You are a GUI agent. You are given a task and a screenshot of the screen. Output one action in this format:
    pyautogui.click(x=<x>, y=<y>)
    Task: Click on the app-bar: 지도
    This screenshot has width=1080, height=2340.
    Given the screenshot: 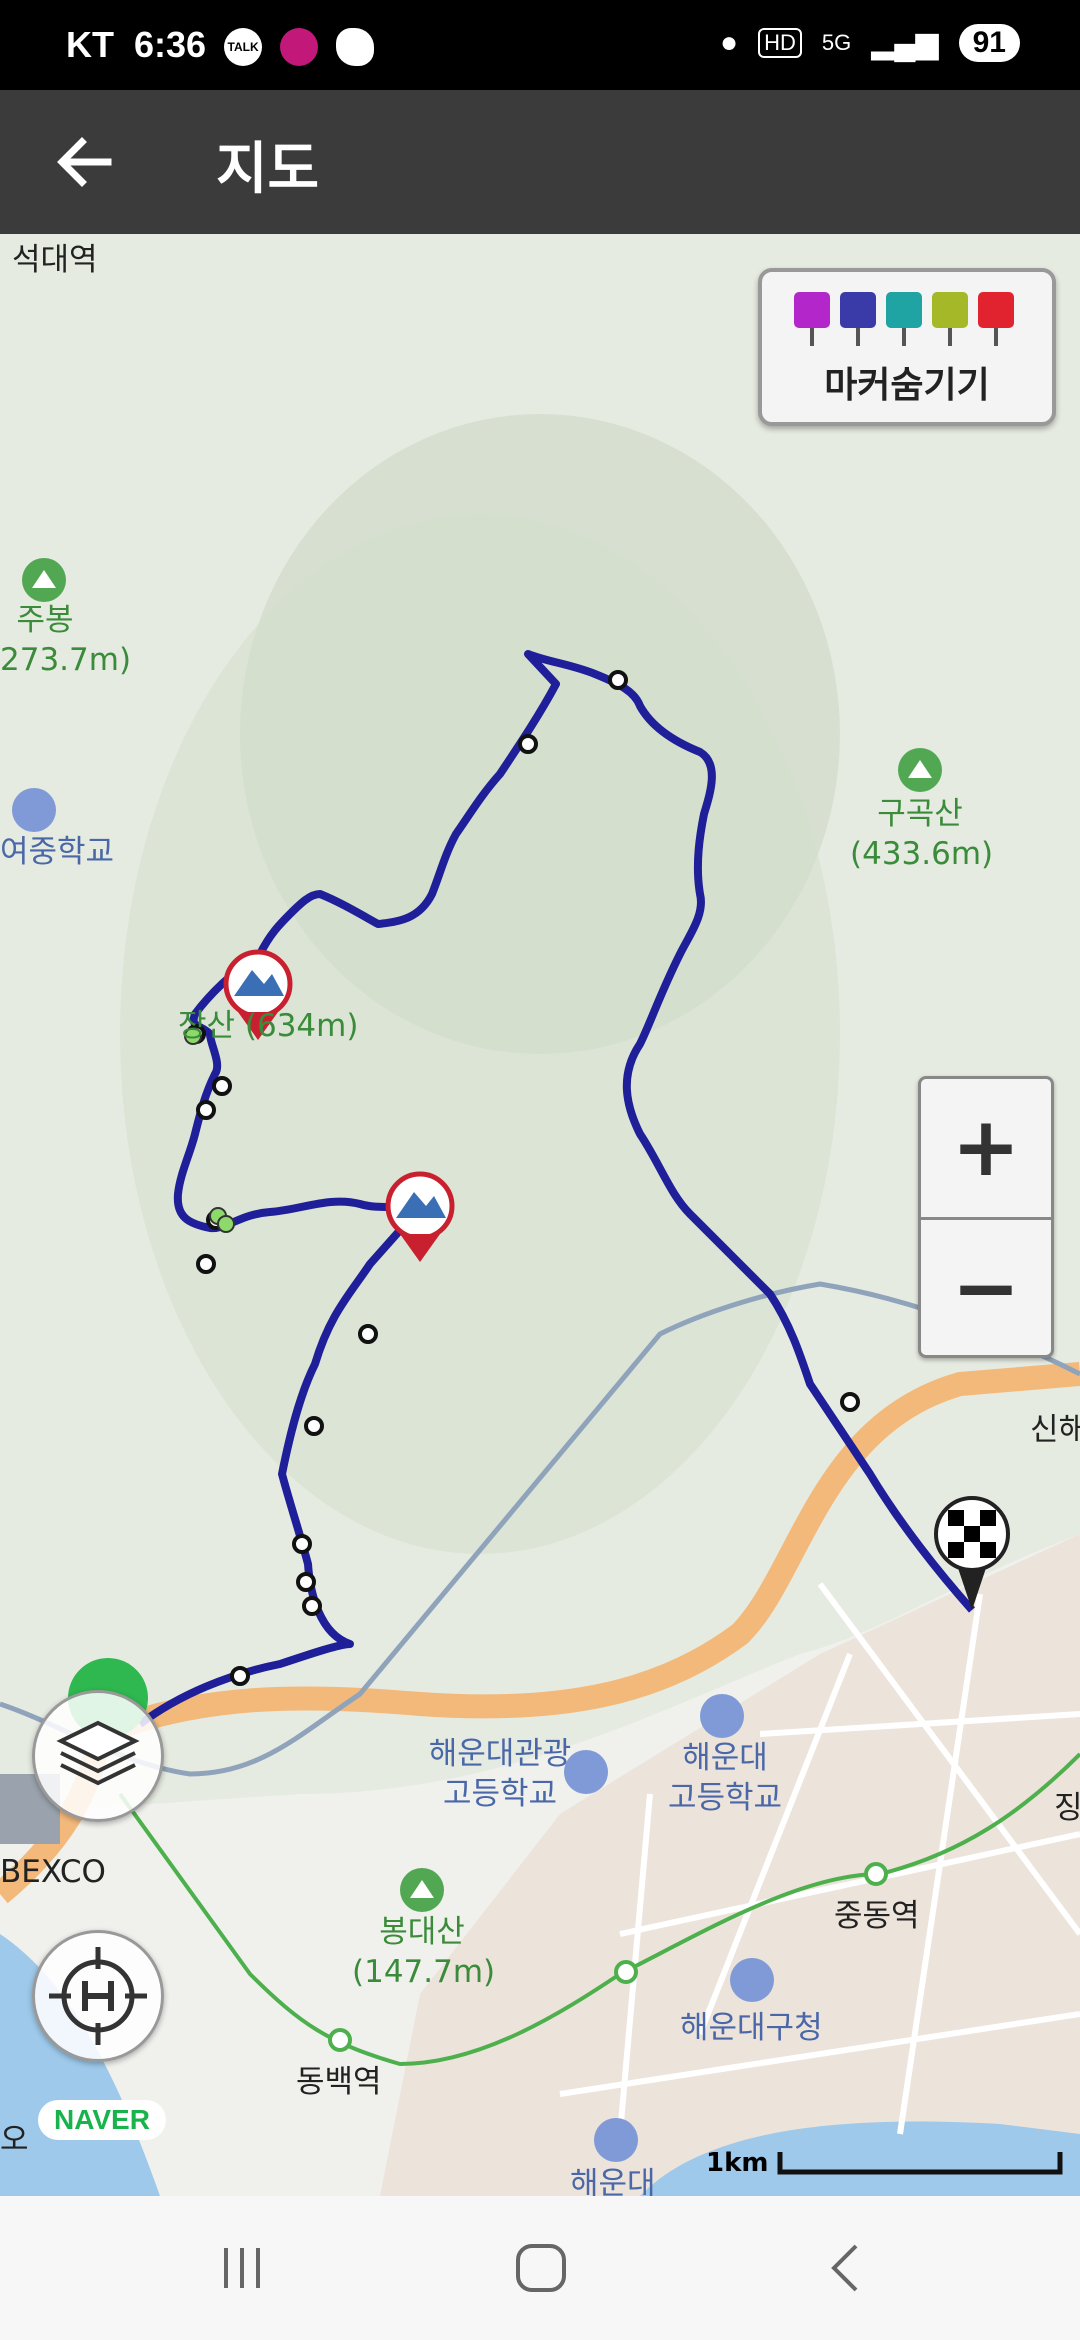 What is the action you would take?
    pyautogui.click(x=540, y=162)
    